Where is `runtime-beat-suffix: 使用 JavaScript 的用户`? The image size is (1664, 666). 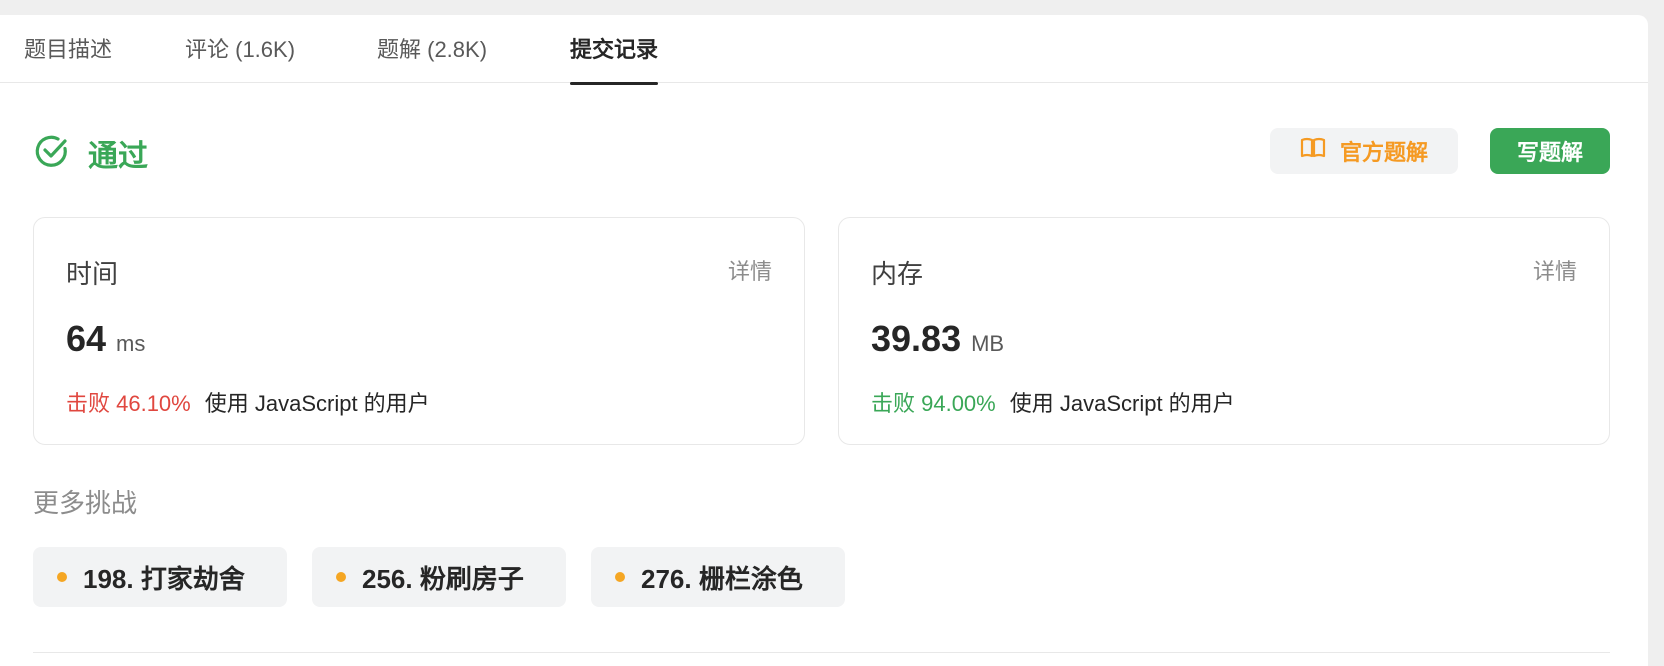
runtime-beat-suffix: 使用 JavaScript 的用户 is located at coordinates (317, 403).